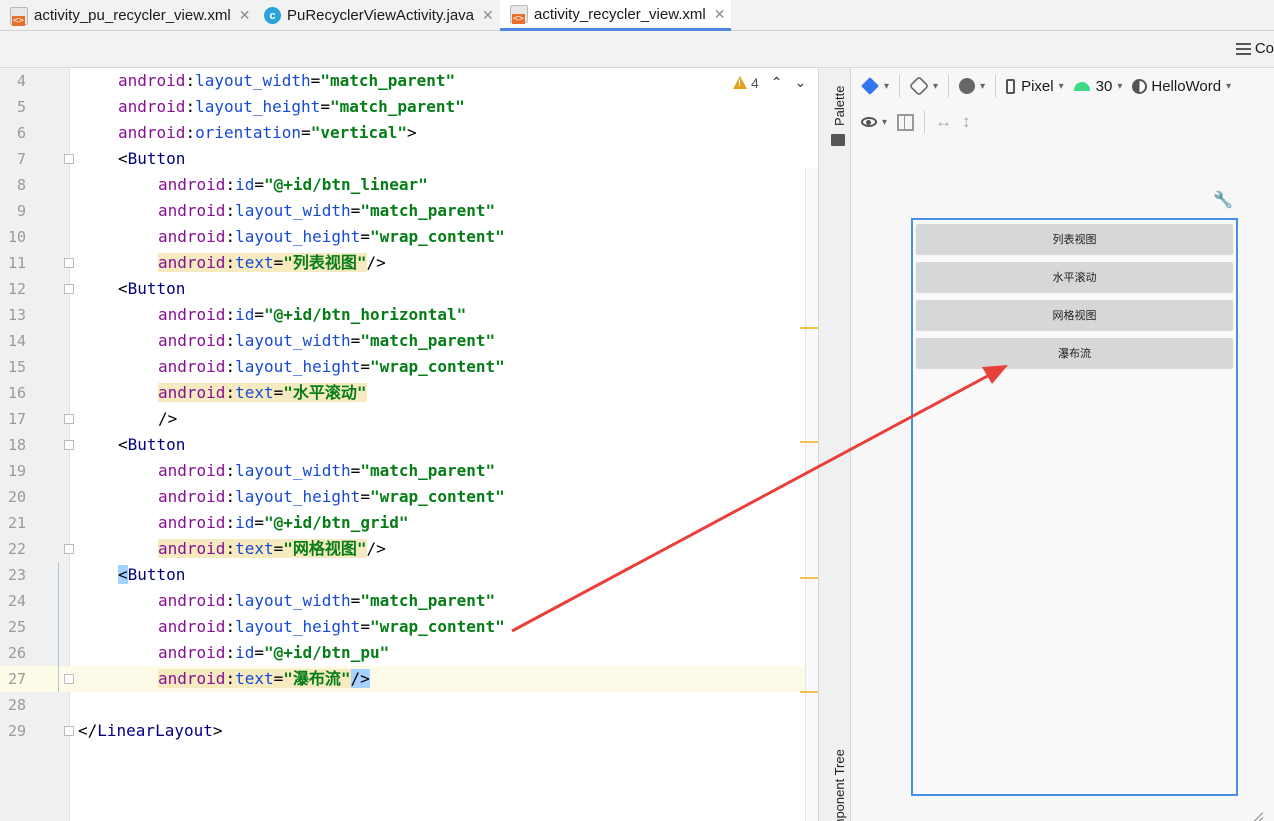  I want to click on code-token: "瀑布流", so click(317, 678).